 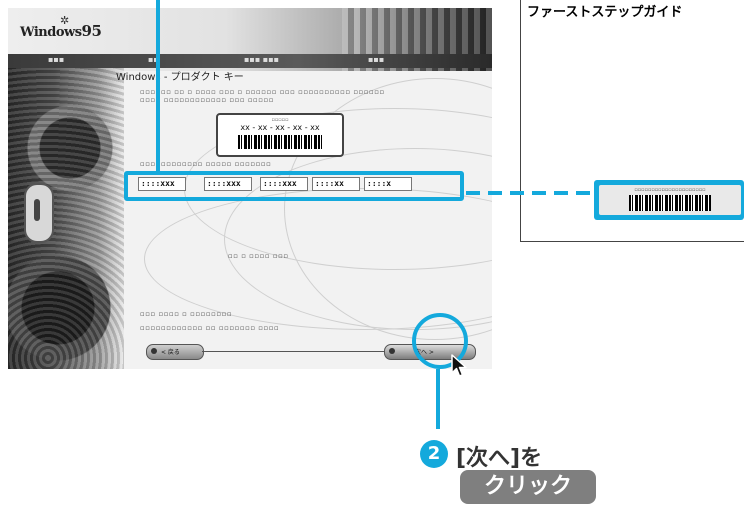 I want to click on page-title: Windows - プロダクト キー, so click(x=180, y=77).